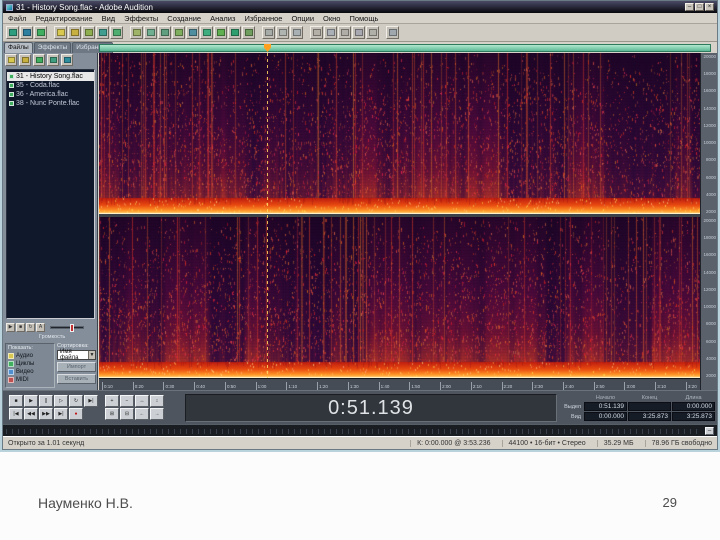  What do you see at coordinates (39, 60) in the screenshot?
I see `insert-multitrack-icon` at bounding box center [39, 60].